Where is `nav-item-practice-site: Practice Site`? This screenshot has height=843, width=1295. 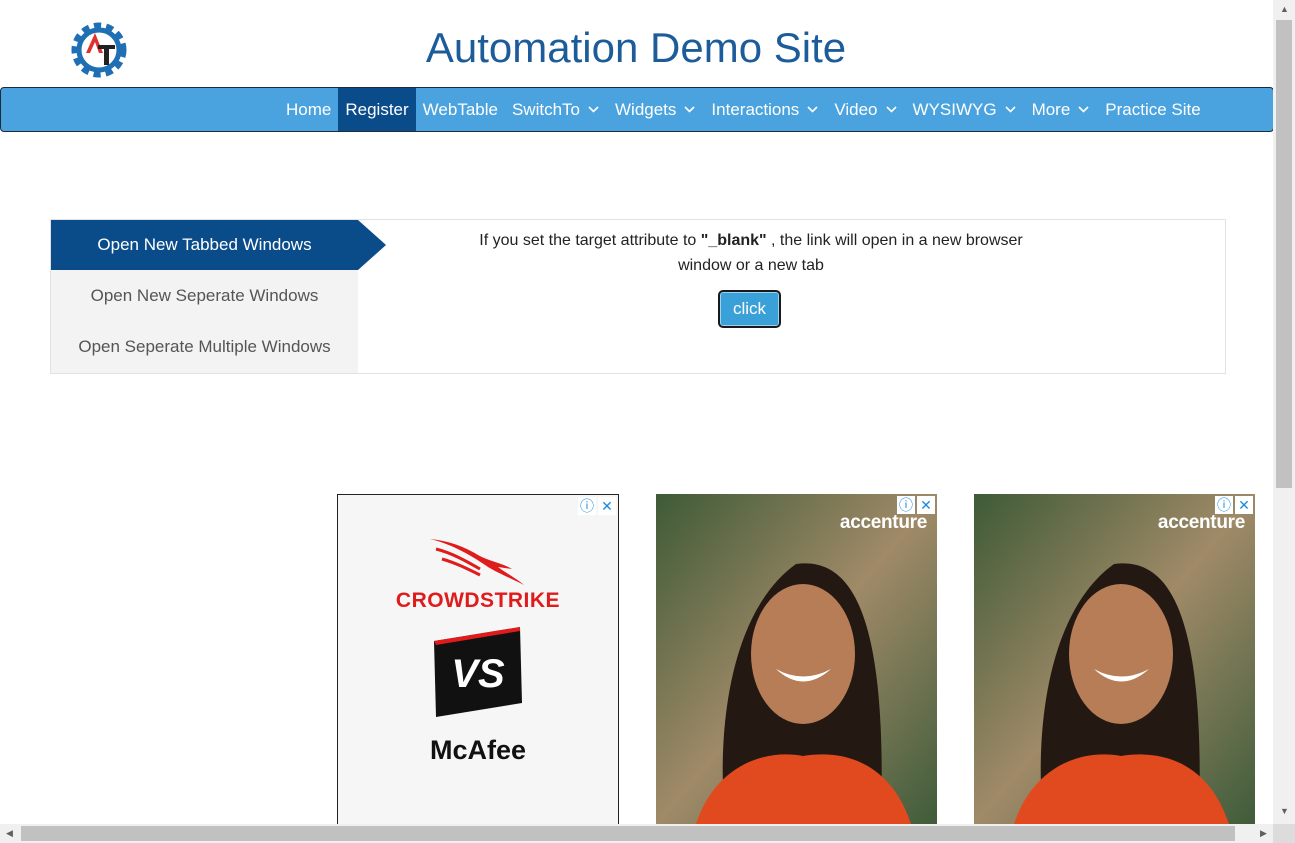
nav-item-practice-site: Practice Site is located at coordinates (1152, 109).